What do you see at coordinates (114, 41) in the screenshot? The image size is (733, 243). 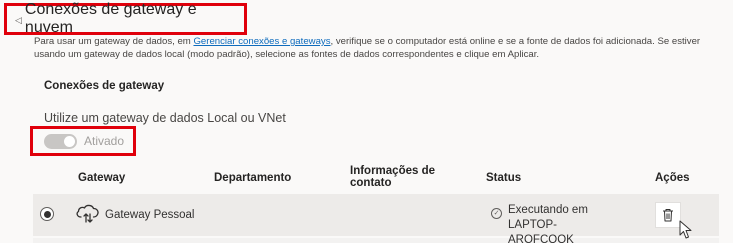 I see `description-text-start: Para usar um gateway de dados, em` at bounding box center [114, 41].